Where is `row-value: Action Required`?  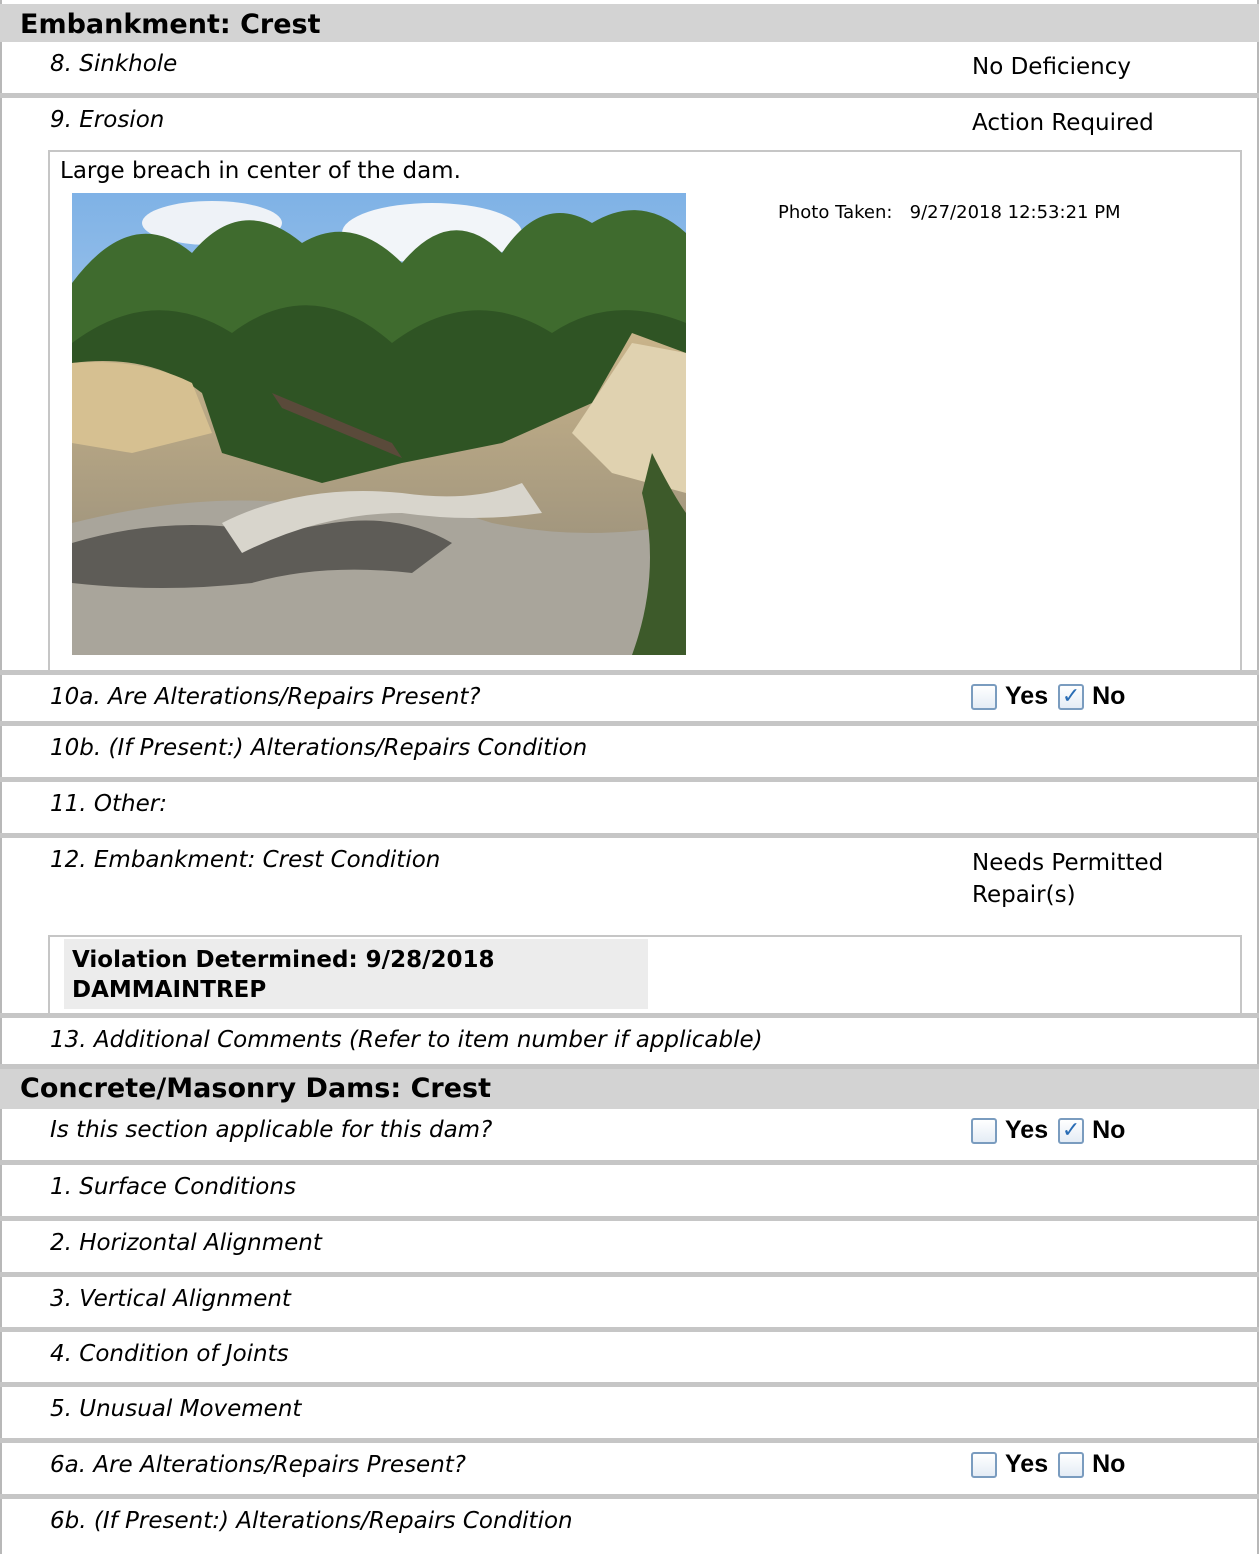 row-value: Action Required is located at coordinates (1063, 123).